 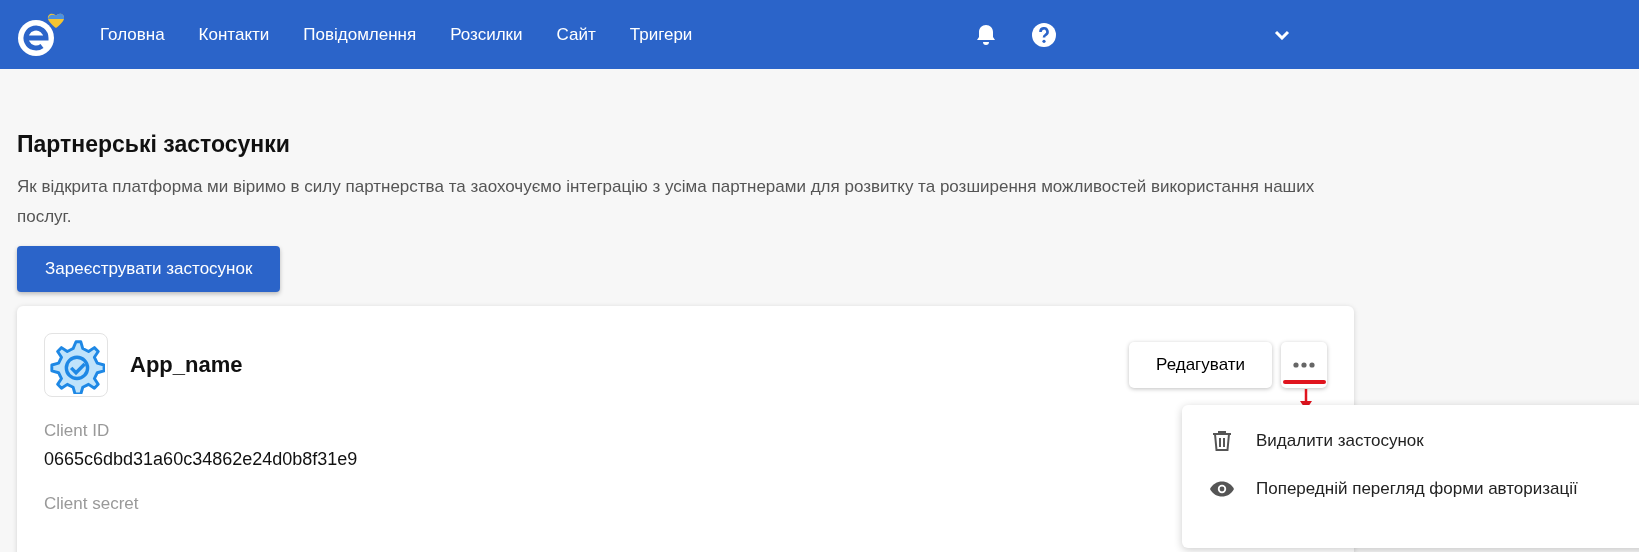 I want to click on trash-icon, so click(x=1222, y=441).